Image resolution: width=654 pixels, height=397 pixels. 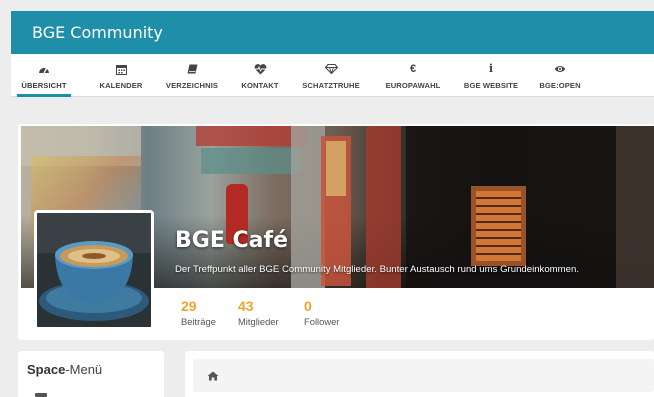 I want to click on nav-item-schatztruhe: SCHATZTRUHE, so click(x=331, y=75).